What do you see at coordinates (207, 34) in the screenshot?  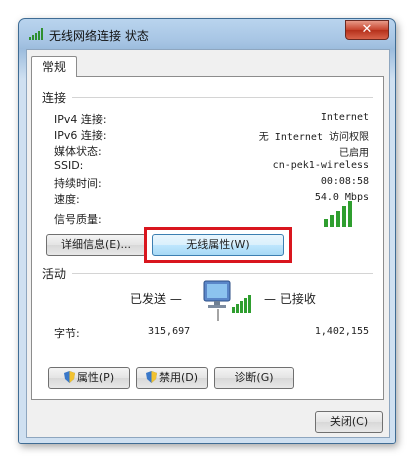 I see `title-bar: 无线网络连接 状态 ✕` at bounding box center [207, 34].